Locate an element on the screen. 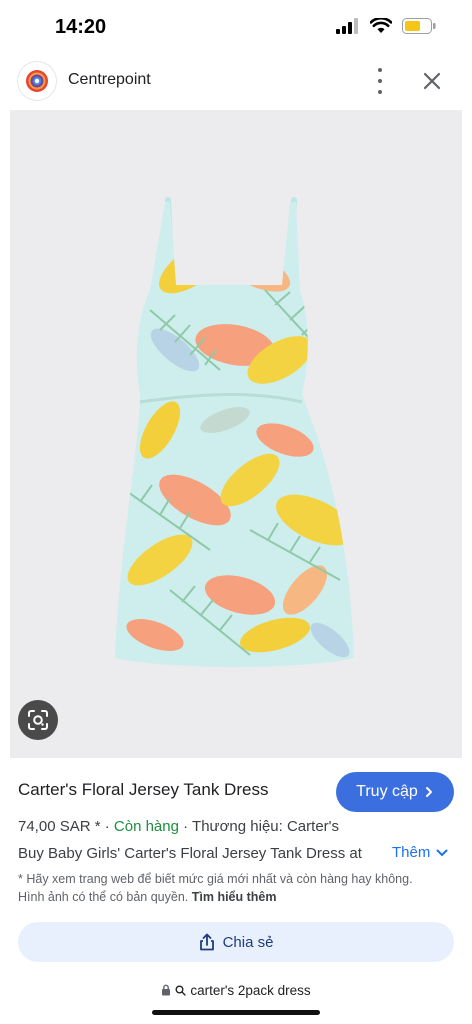  visit-button-label: Truy cập is located at coordinates (387, 791).